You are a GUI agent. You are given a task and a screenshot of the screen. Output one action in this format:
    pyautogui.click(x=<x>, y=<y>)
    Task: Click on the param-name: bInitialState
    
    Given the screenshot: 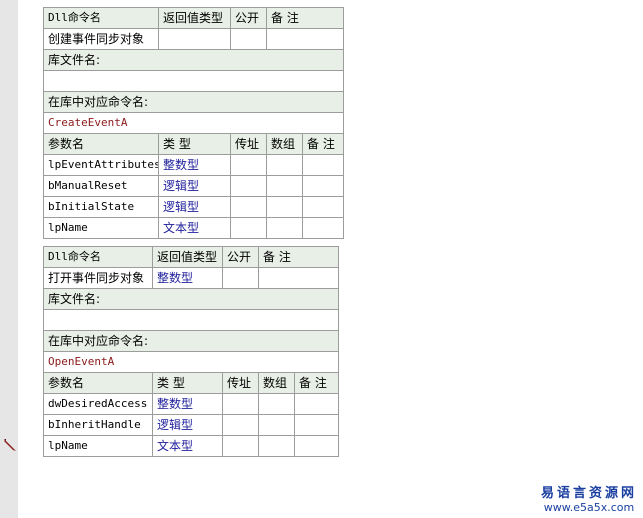 What is the action you would take?
    pyautogui.click(x=101, y=207)
    